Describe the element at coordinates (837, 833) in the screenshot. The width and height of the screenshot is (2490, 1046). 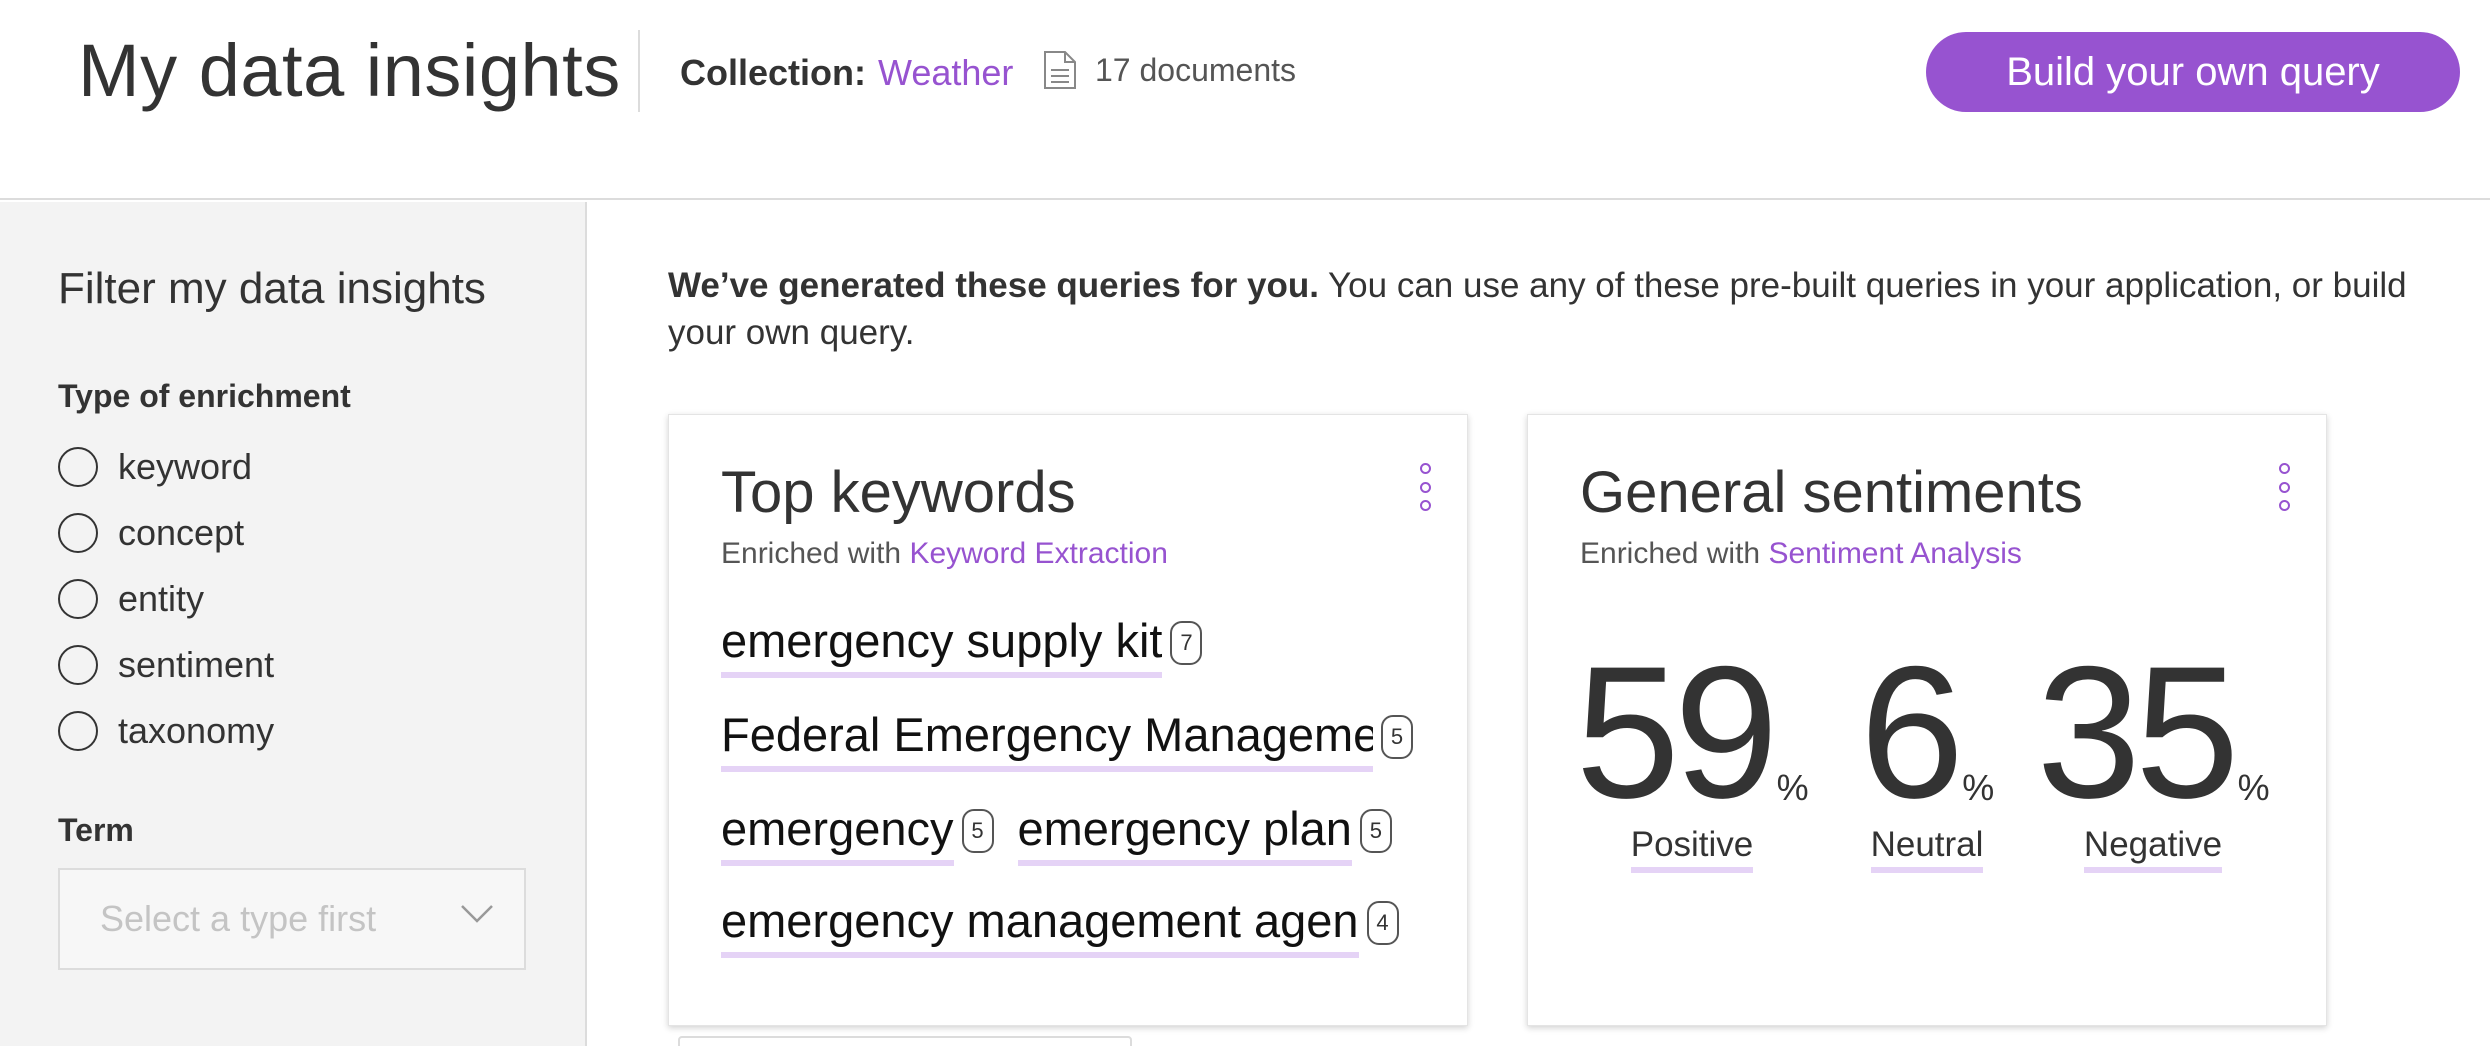
I see `keyword-text: emergency` at that location.